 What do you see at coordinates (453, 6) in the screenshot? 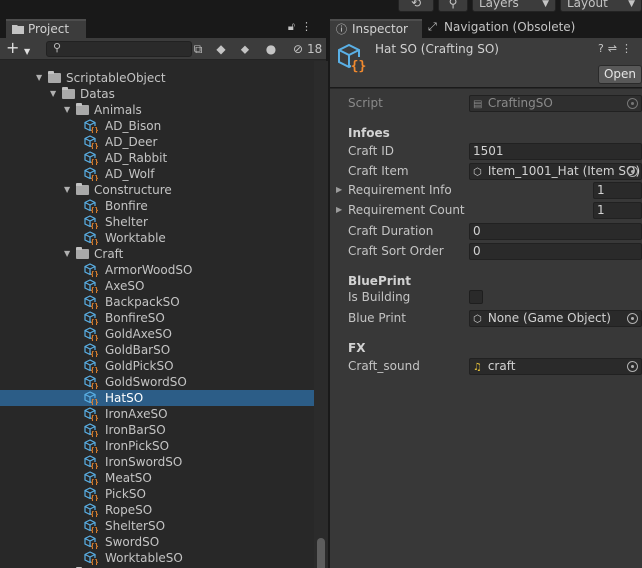
I see `global-search-button: ⚲` at bounding box center [453, 6].